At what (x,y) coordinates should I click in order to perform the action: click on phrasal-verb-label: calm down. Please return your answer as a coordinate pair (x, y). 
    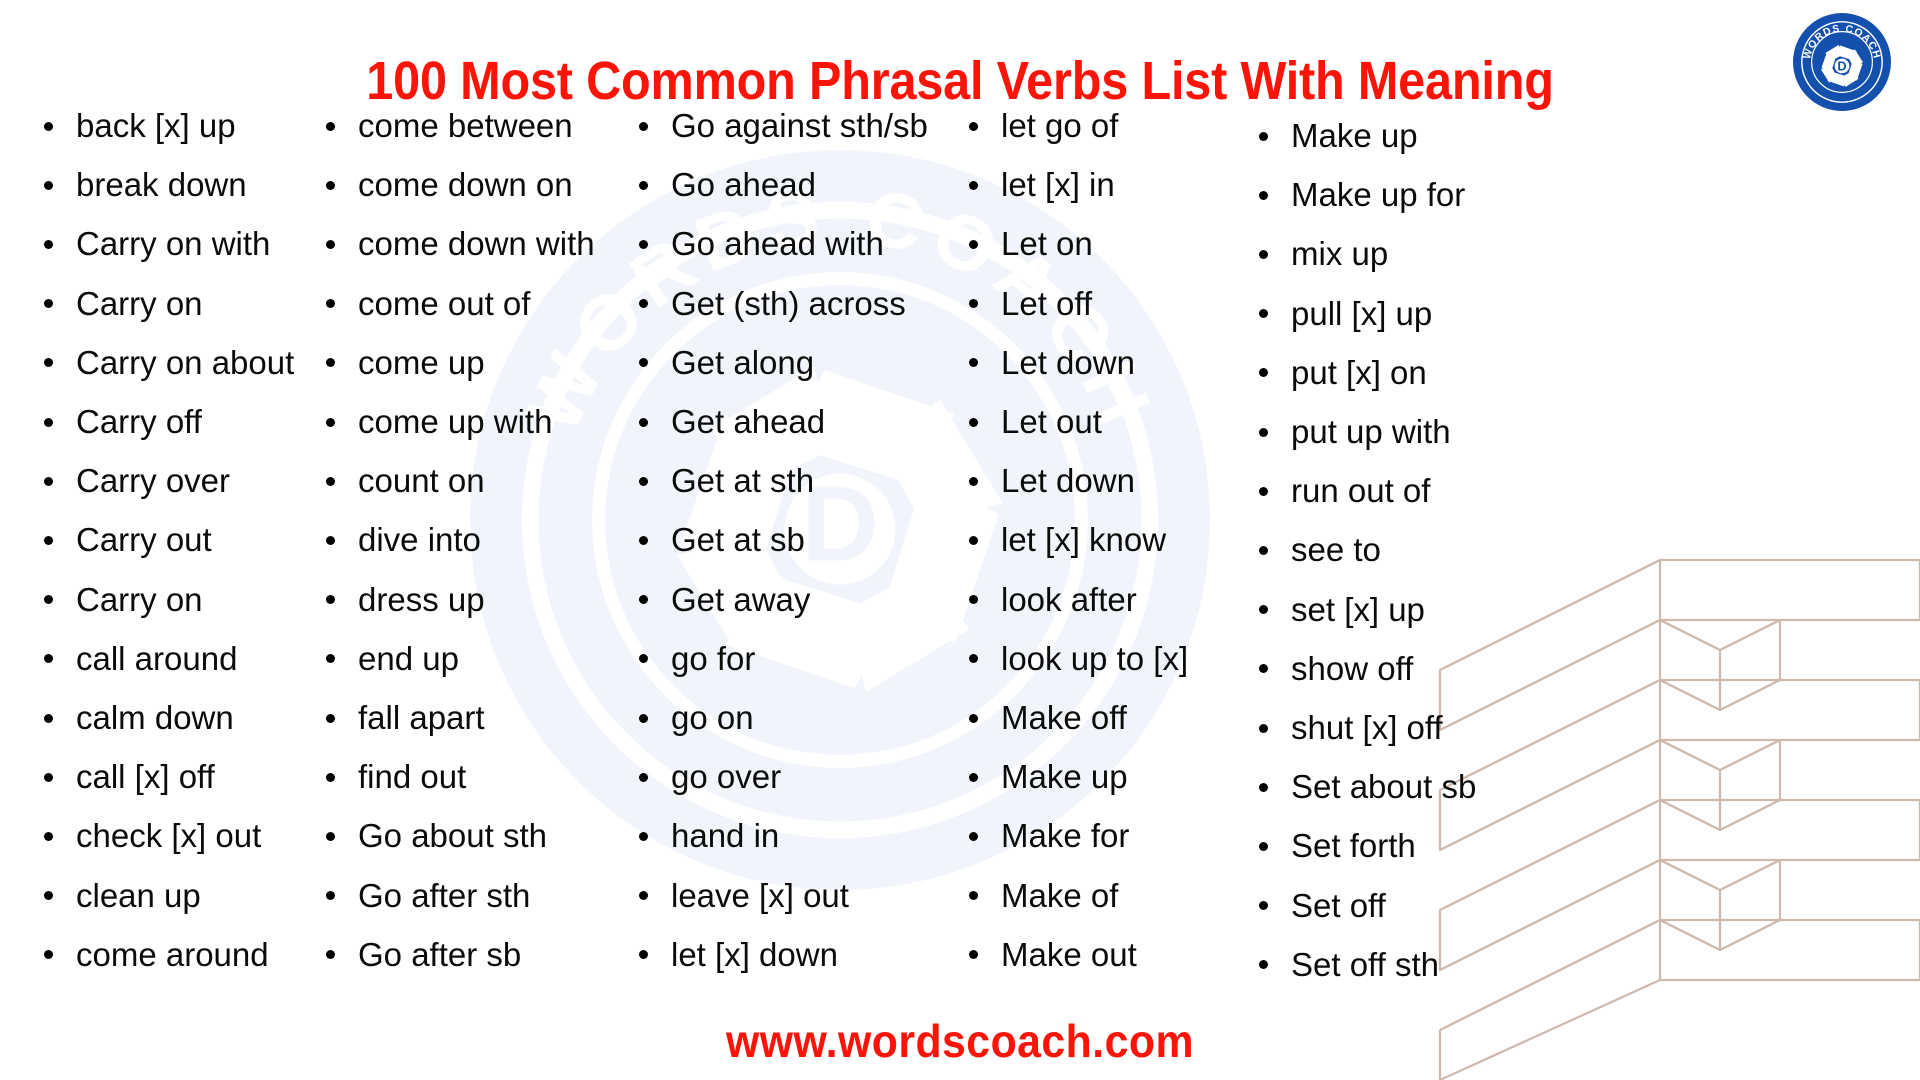
    Looking at the image, I should click on (155, 718).